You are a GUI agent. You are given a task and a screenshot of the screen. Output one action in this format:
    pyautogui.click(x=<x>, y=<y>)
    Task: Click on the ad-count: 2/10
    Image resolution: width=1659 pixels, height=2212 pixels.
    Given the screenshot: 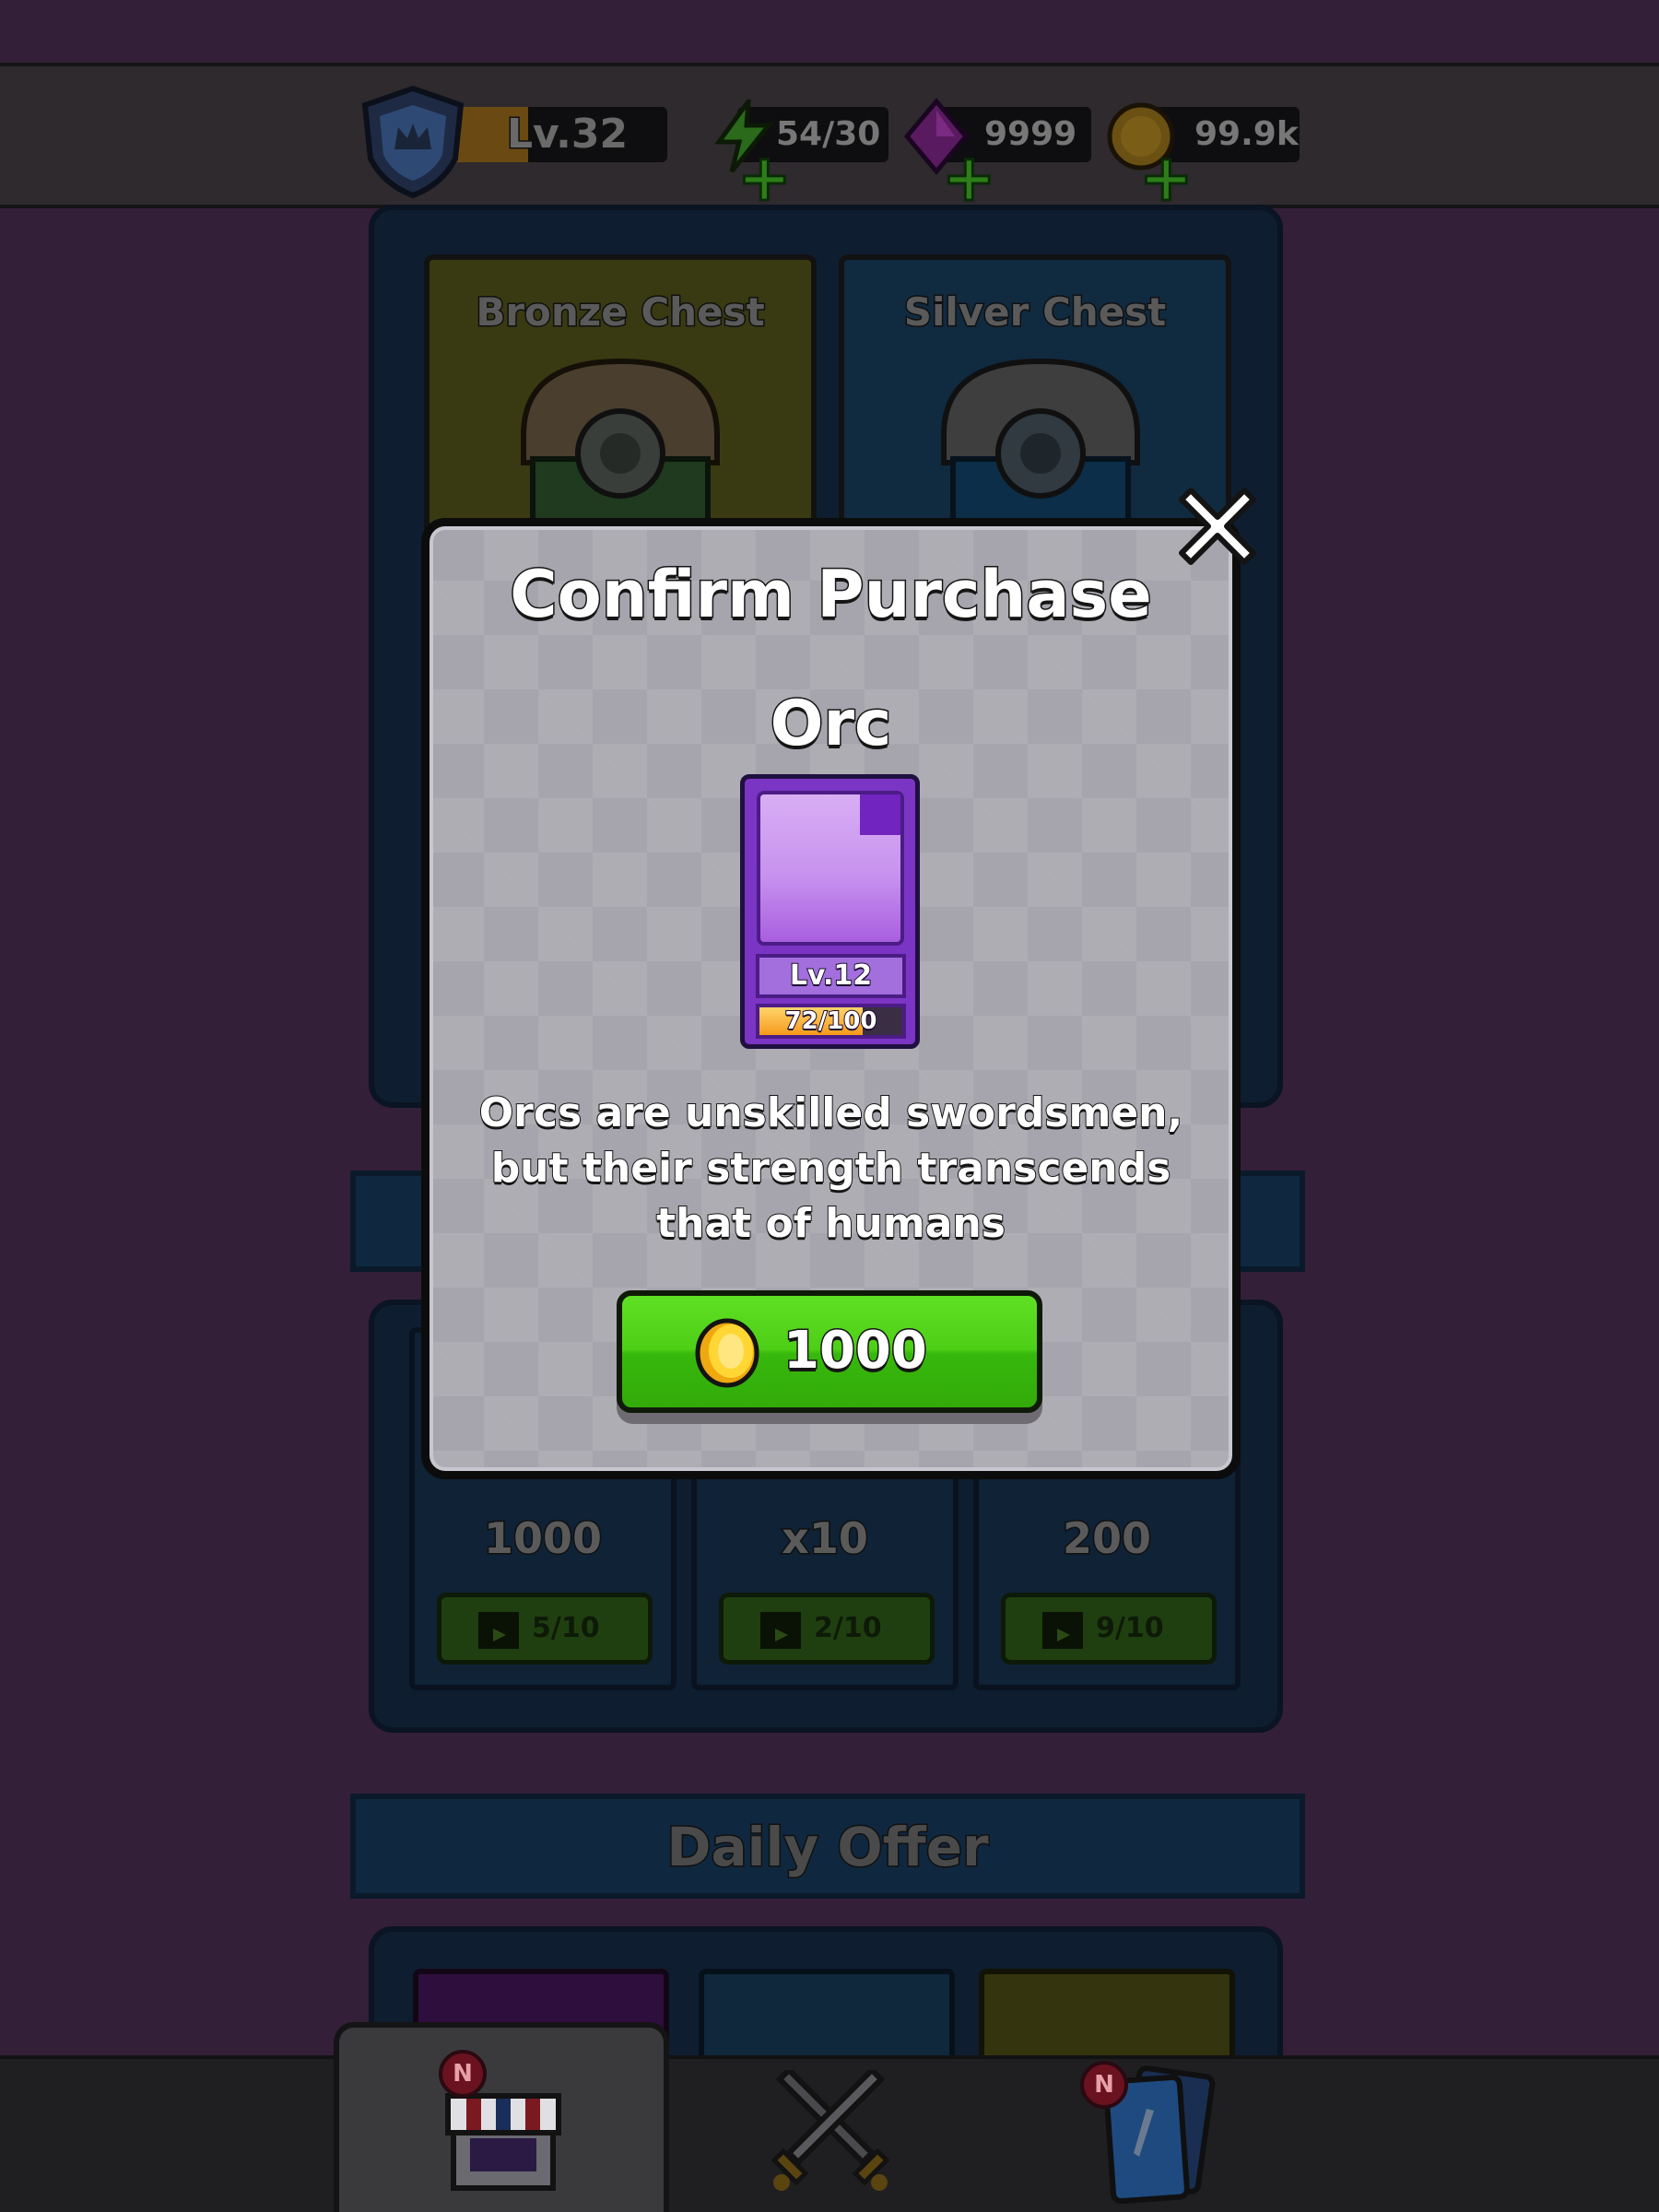 What is the action you would take?
    pyautogui.click(x=848, y=1628)
    